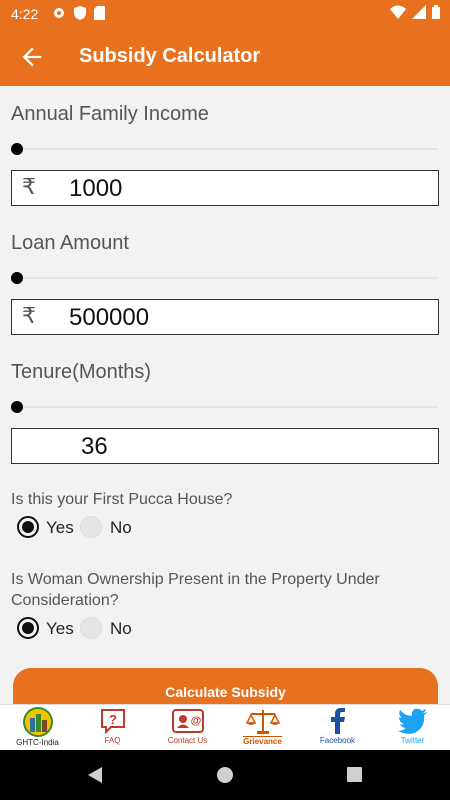 The width and height of the screenshot is (450, 800). Describe the element at coordinates (436, 12) in the screenshot. I see `battery-icon` at that location.